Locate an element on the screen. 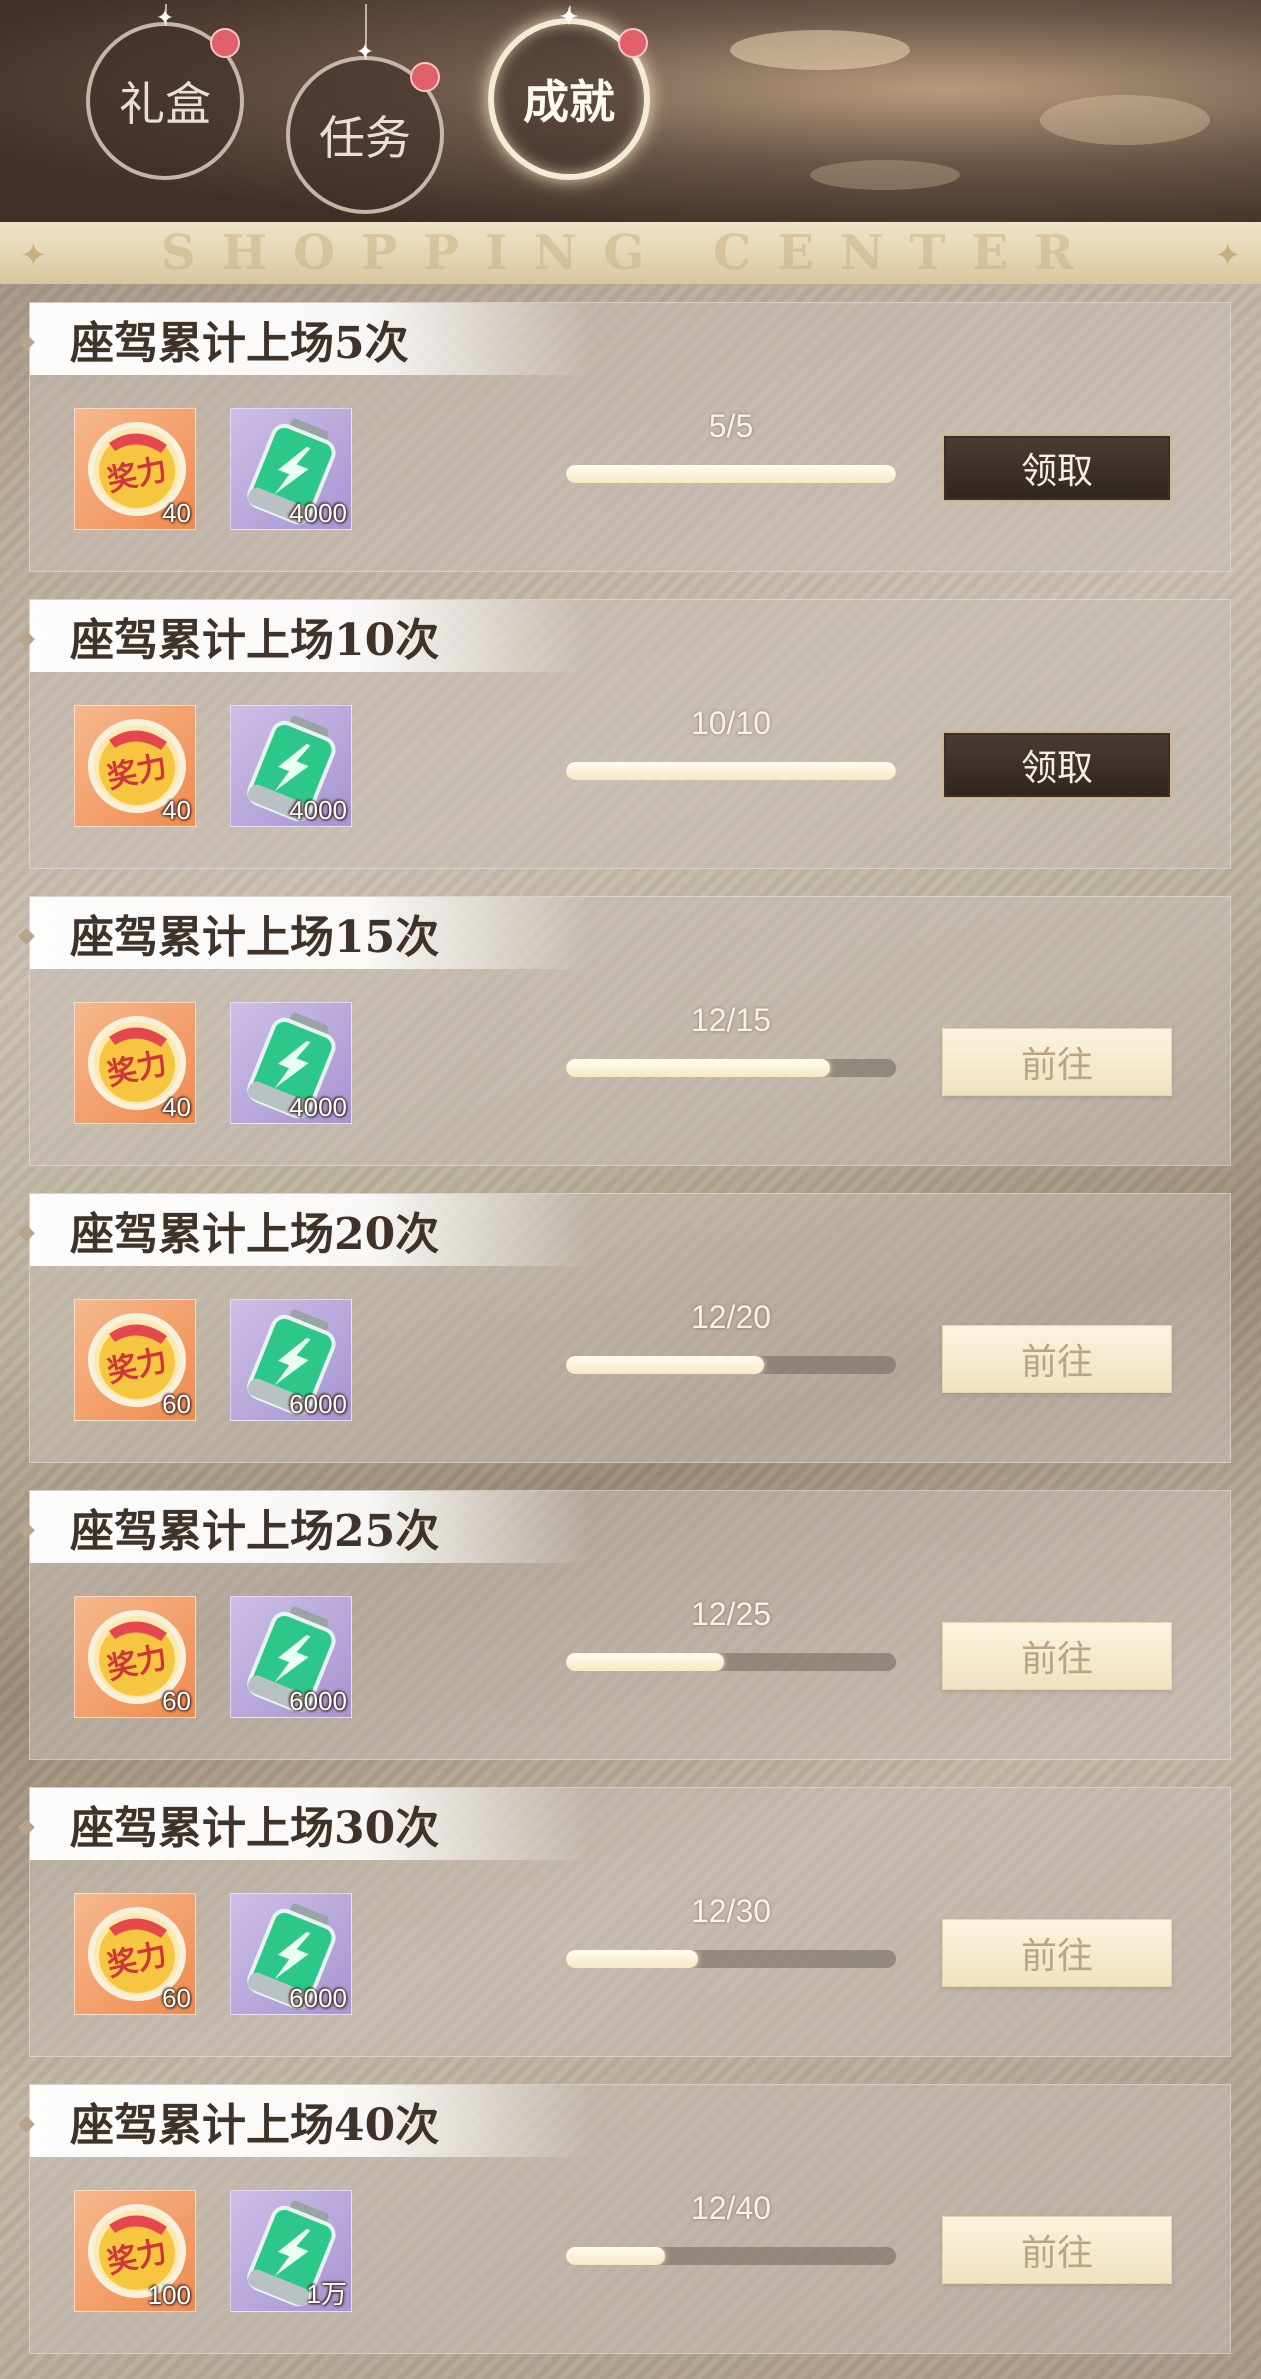  achievement-card: ◆ 座驾累计上场40次 奖力 100 1万 12/40 前往 is located at coordinates (624, 2219).